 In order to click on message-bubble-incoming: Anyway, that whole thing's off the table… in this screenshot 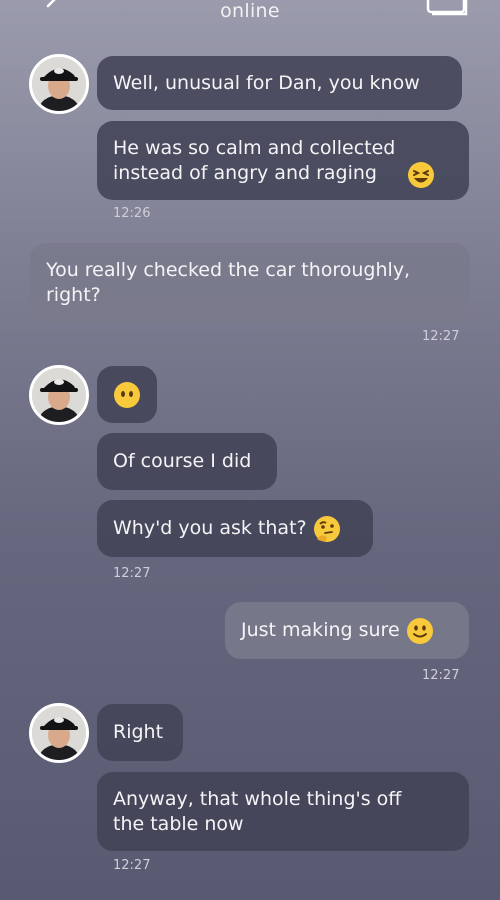, I will do `click(283, 811)`.